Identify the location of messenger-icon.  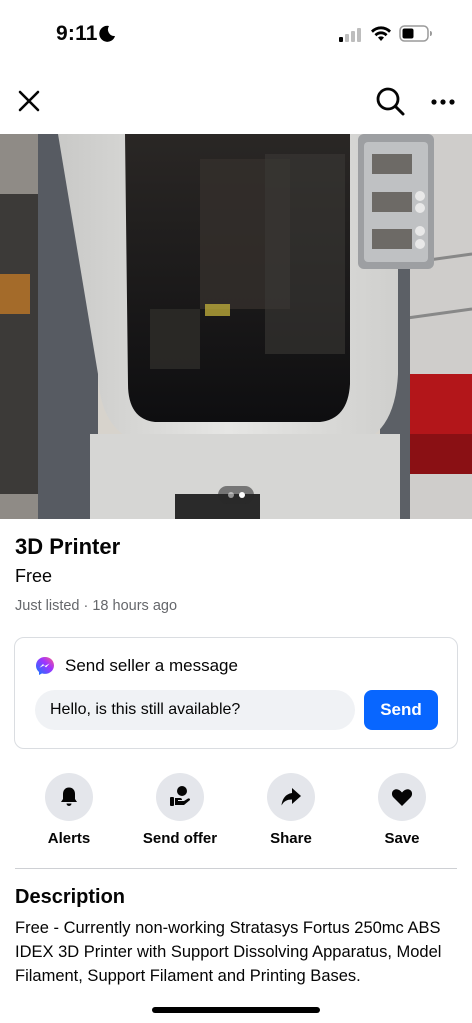
(45, 666).